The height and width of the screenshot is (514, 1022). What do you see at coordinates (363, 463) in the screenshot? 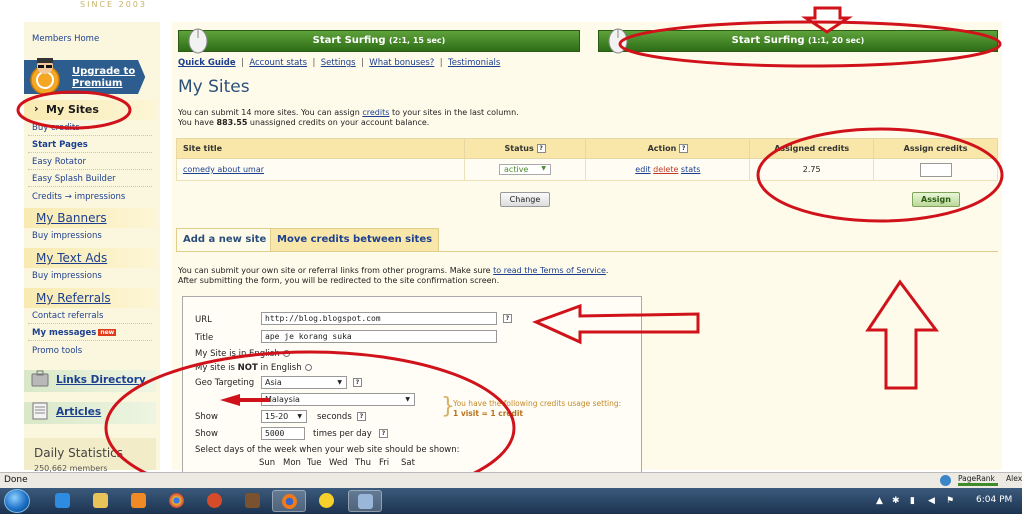
I see `day-thu: Thu` at bounding box center [363, 463].